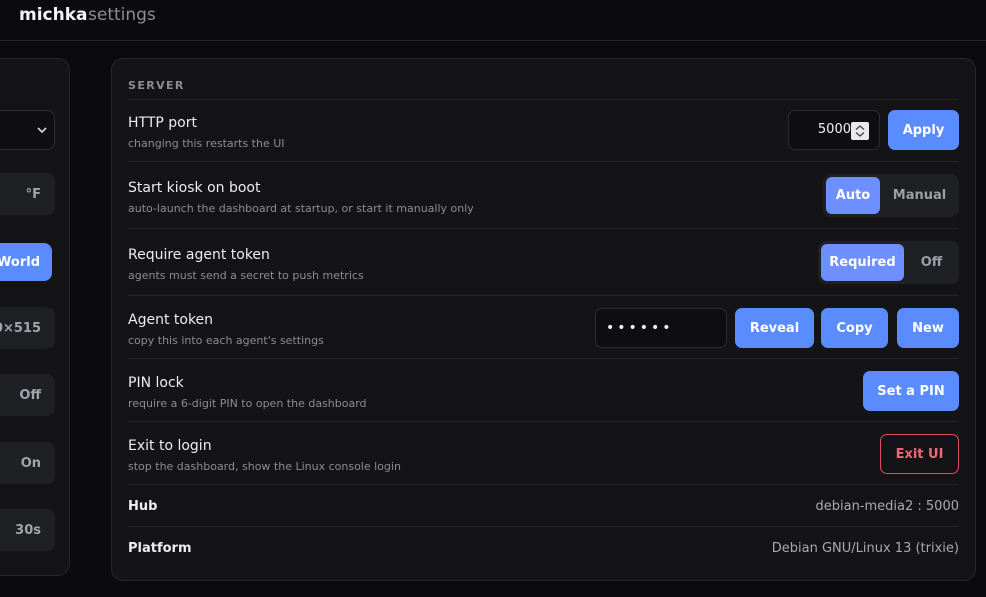 This screenshot has width=986, height=597. I want to click on left-control-label: 30s, so click(28, 530).